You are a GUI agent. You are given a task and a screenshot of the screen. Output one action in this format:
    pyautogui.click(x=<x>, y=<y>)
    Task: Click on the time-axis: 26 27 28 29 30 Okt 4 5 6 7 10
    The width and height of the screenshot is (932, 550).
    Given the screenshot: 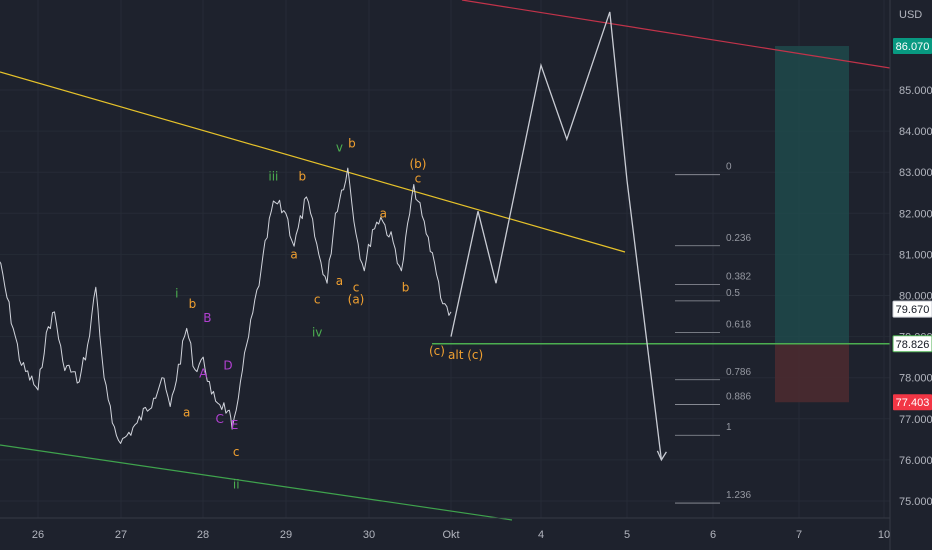 What is the action you would take?
    pyautogui.click(x=445, y=529)
    